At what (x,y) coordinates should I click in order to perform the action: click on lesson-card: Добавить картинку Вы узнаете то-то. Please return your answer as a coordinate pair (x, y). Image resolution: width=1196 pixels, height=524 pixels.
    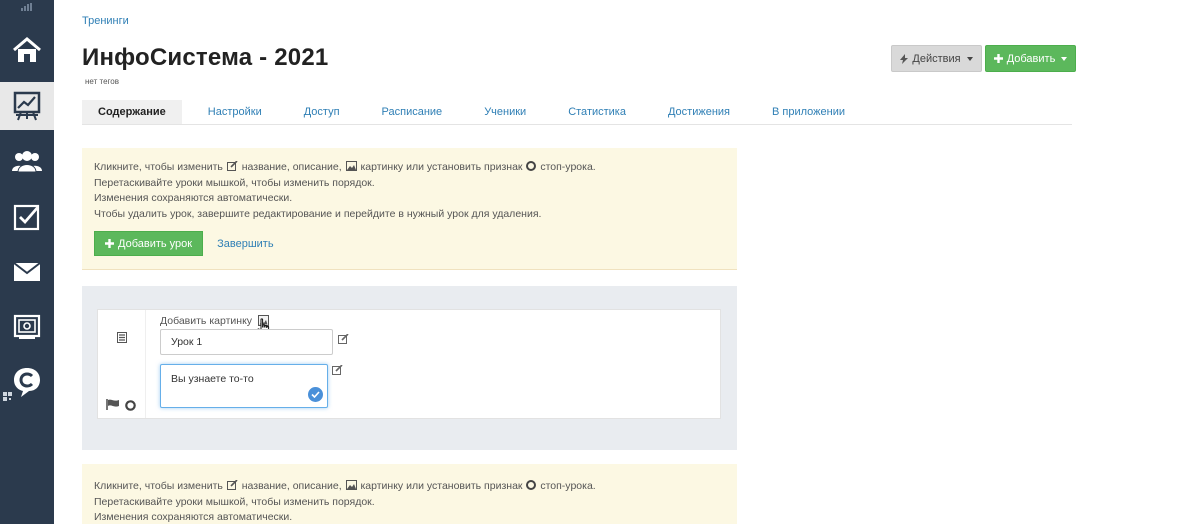
    Looking at the image, I should click on (409, 364).